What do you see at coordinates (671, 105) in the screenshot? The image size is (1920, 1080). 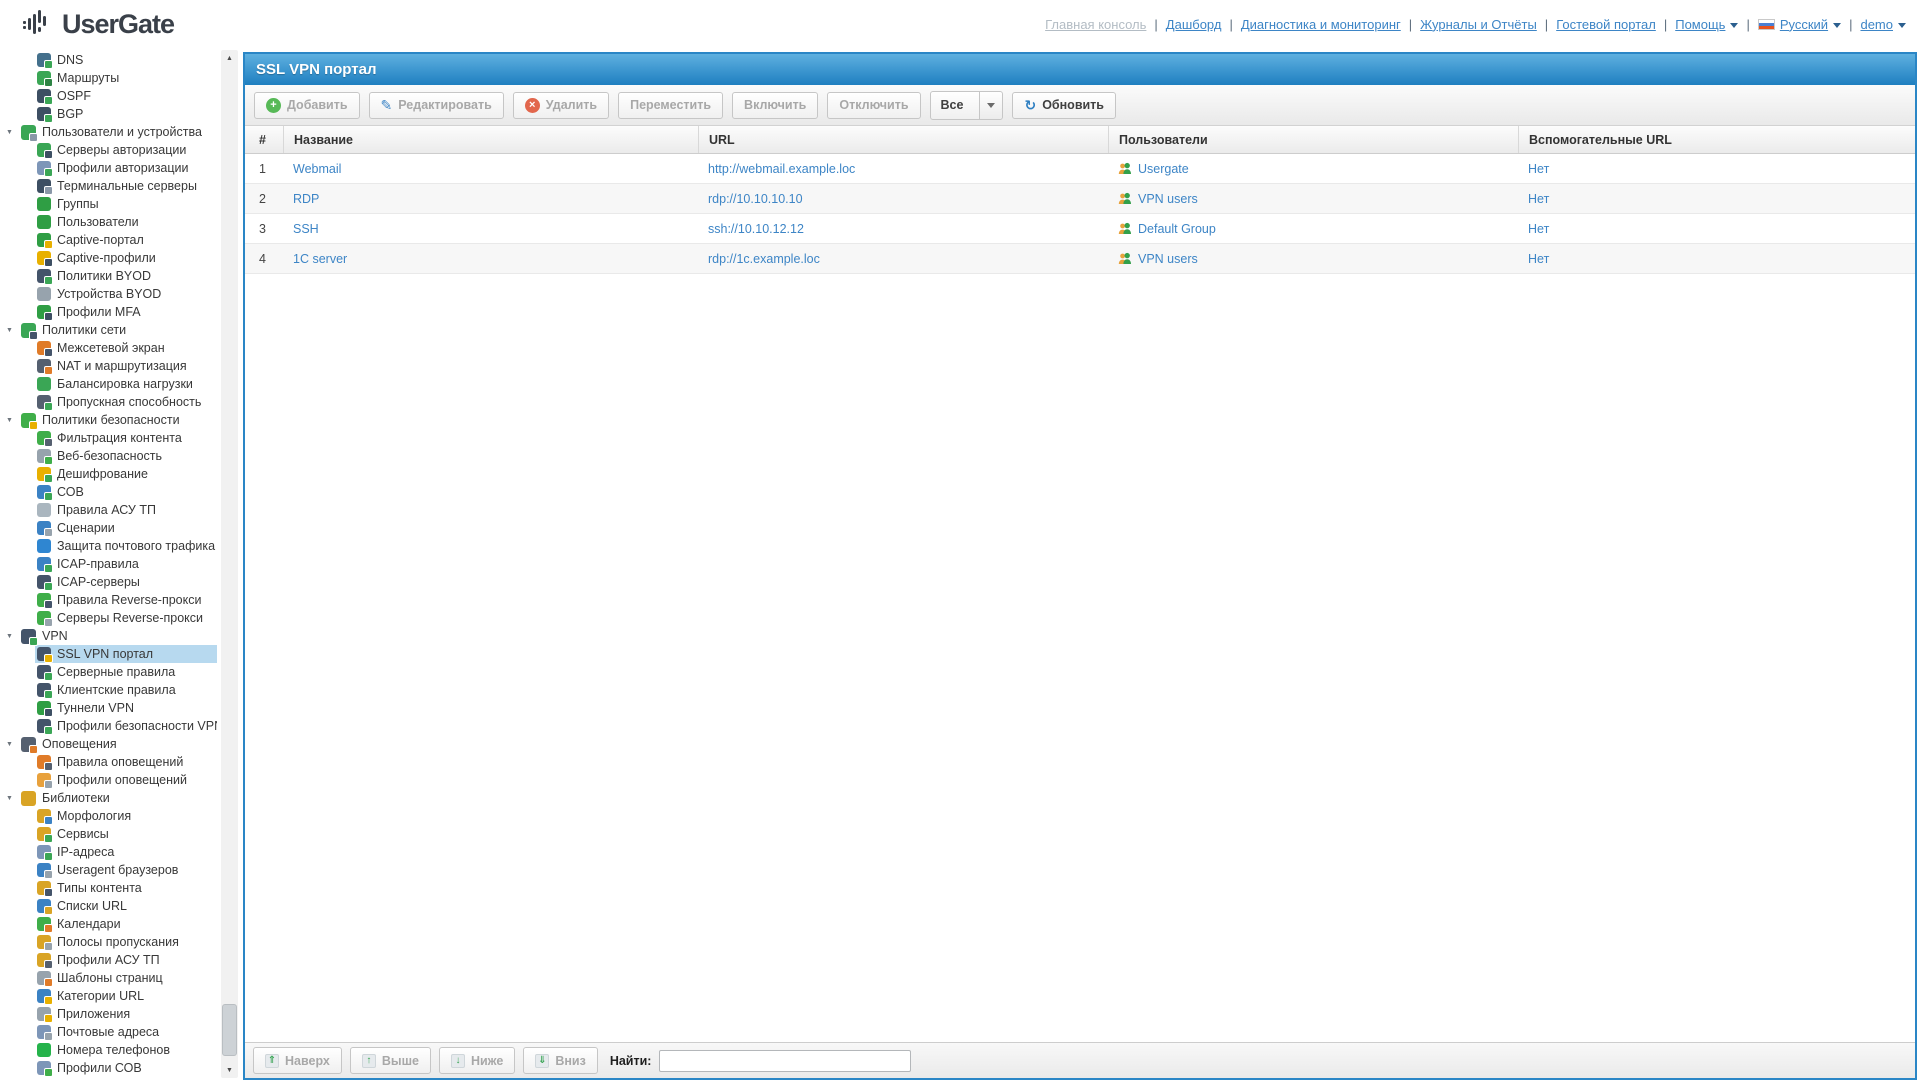 I see `move-button: Переместить` at bounding box center [671, 105].